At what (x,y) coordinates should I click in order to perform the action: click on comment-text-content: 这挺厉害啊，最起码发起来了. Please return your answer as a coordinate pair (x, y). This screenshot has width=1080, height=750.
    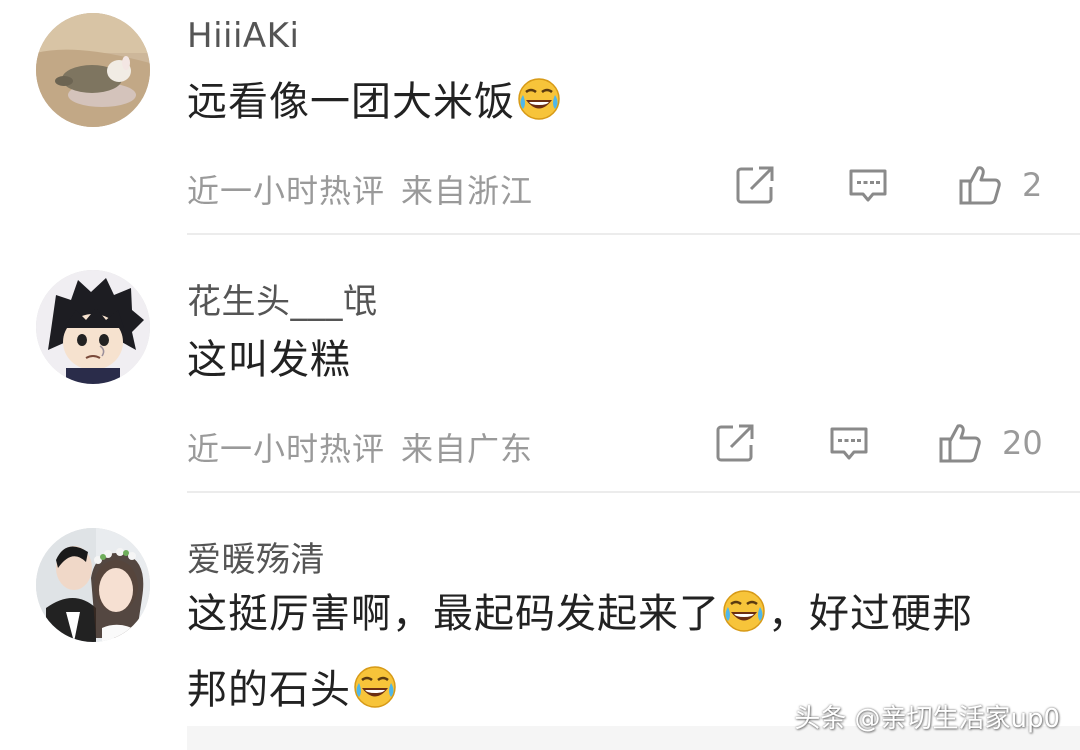
    Looking at the image, I should click on (453, 614).